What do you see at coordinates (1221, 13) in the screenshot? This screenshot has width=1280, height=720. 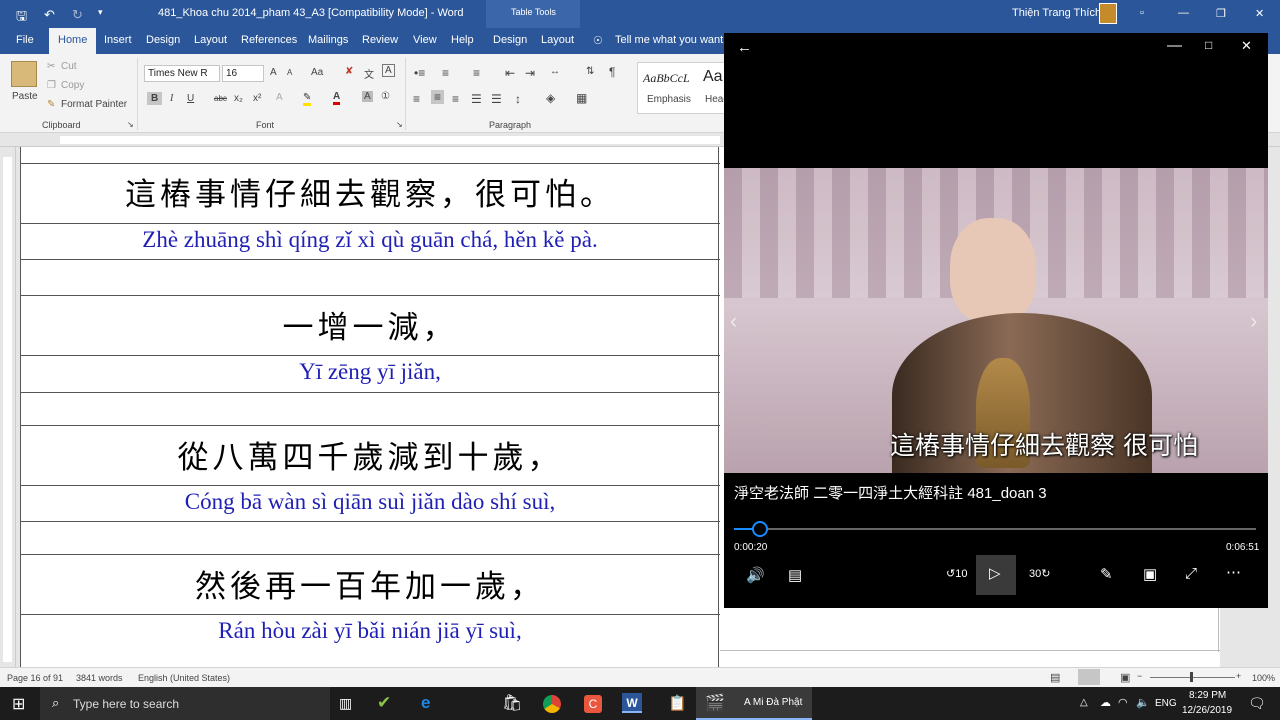 I see `restore-icon: ❐` at bounding box center [1221, 13].